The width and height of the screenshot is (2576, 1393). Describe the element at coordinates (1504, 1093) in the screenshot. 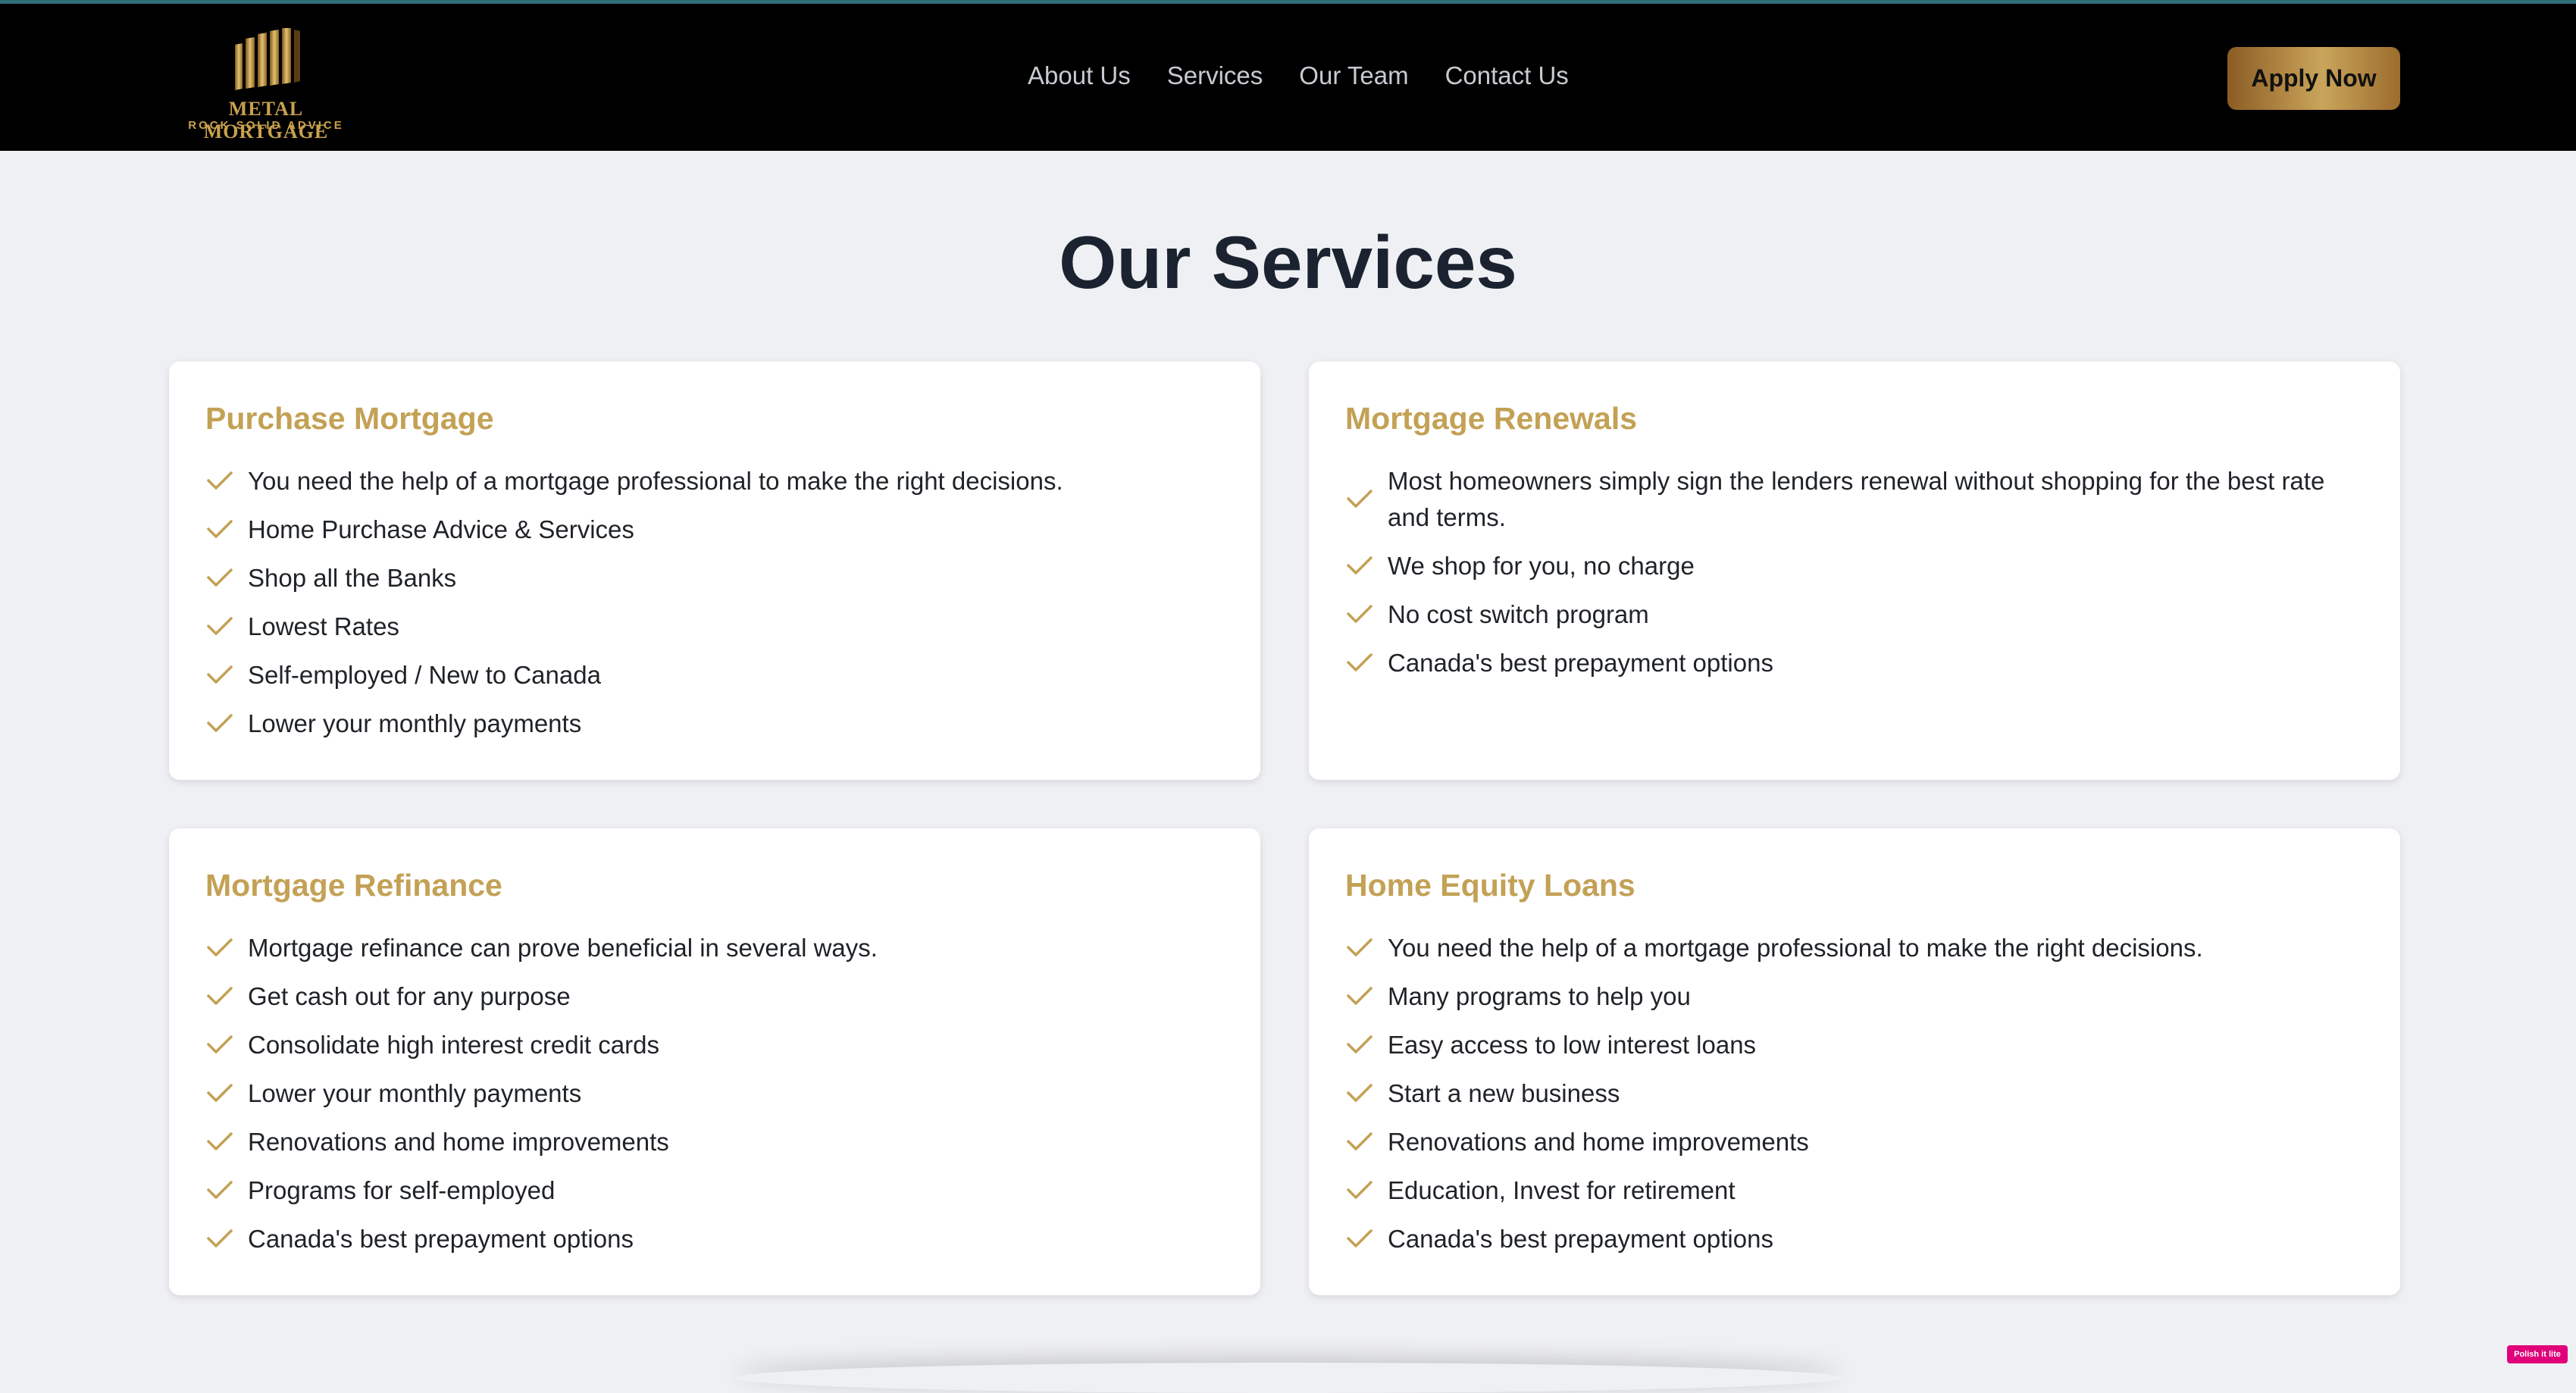

I see `list-item-text: Start a new business` at that location.